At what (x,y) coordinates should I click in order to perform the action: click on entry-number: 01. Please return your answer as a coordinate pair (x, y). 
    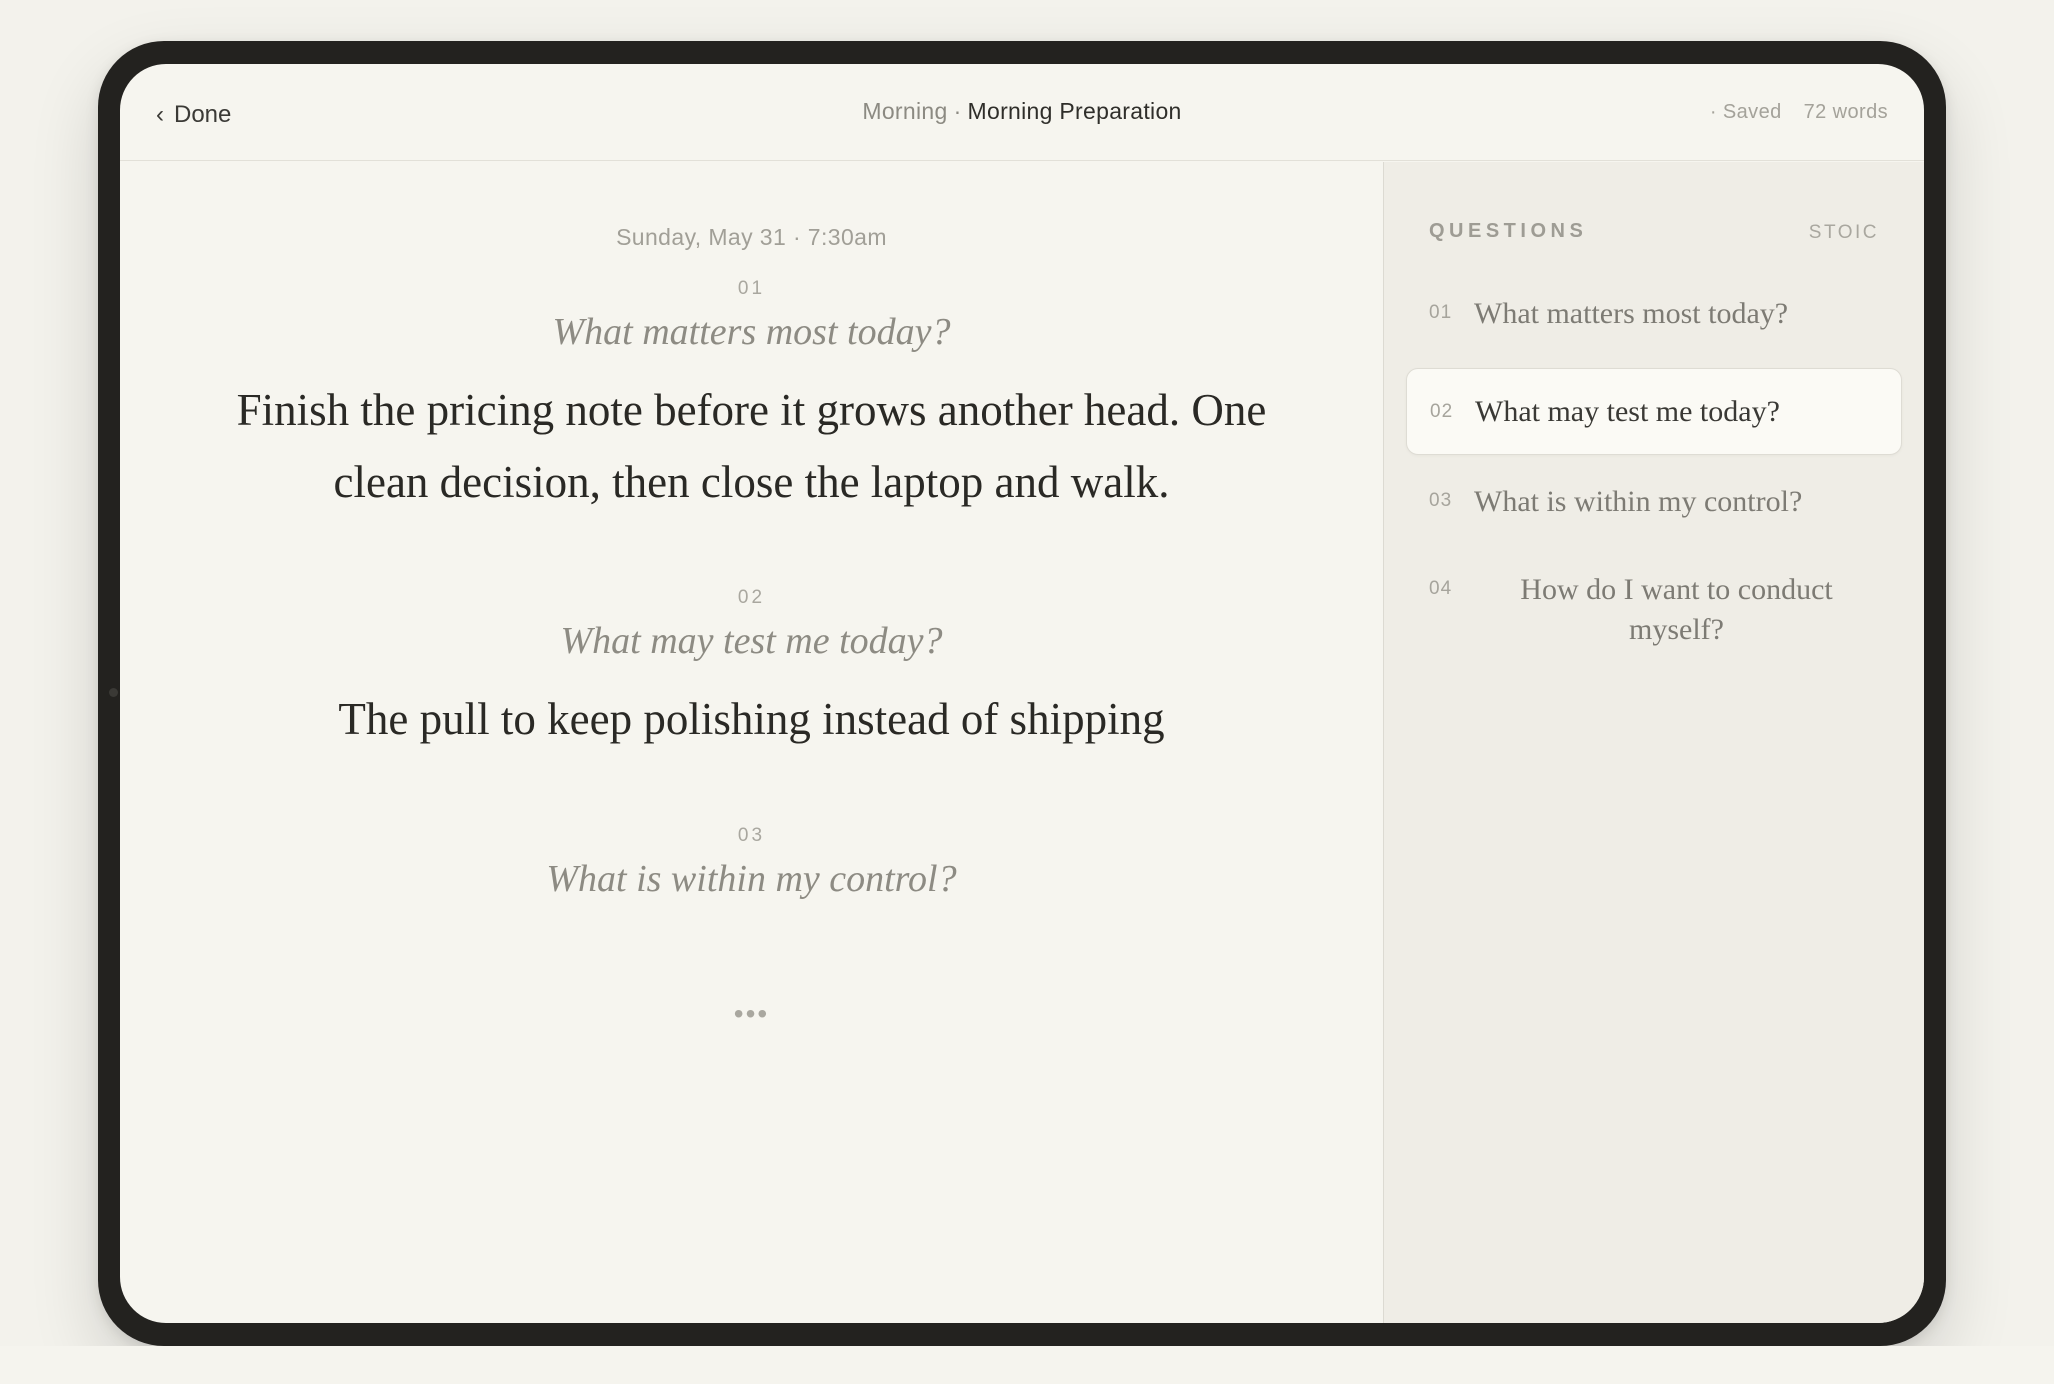
    Looking at the image, I should click on (751, 288).